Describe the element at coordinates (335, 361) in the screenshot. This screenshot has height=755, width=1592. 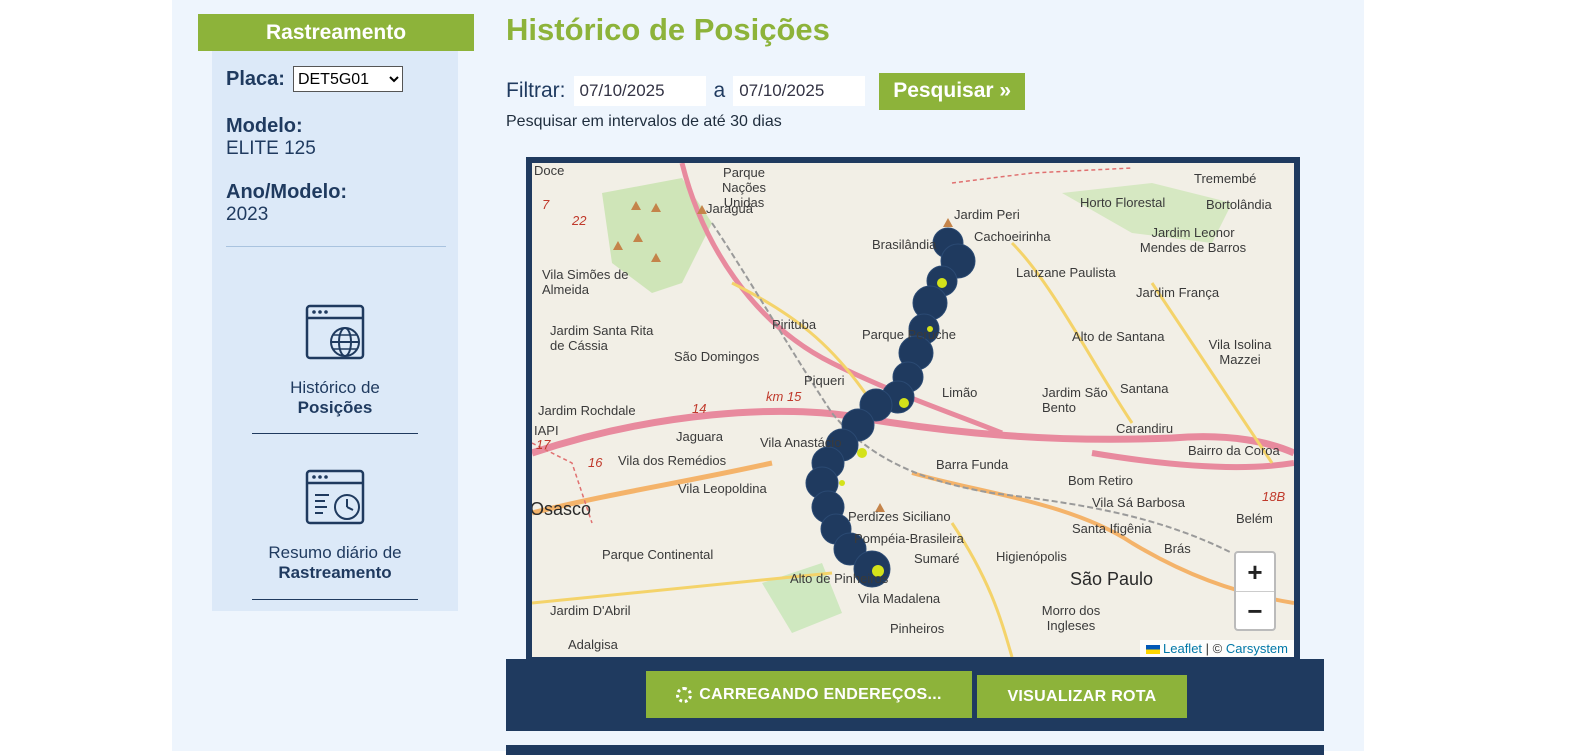
I see `menu-historico-posicoes: Histórico de Posições` at that location.